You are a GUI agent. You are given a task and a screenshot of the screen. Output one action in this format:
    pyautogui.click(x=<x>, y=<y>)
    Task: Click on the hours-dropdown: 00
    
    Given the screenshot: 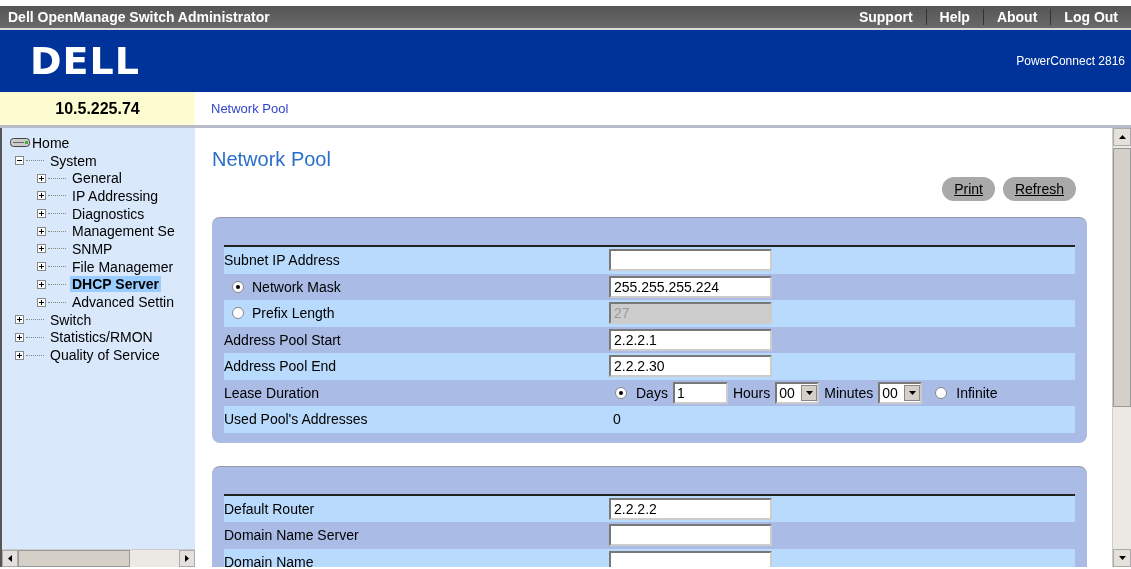 What is the action you would take?
    pyautogui.click(x=797, y=392)
    